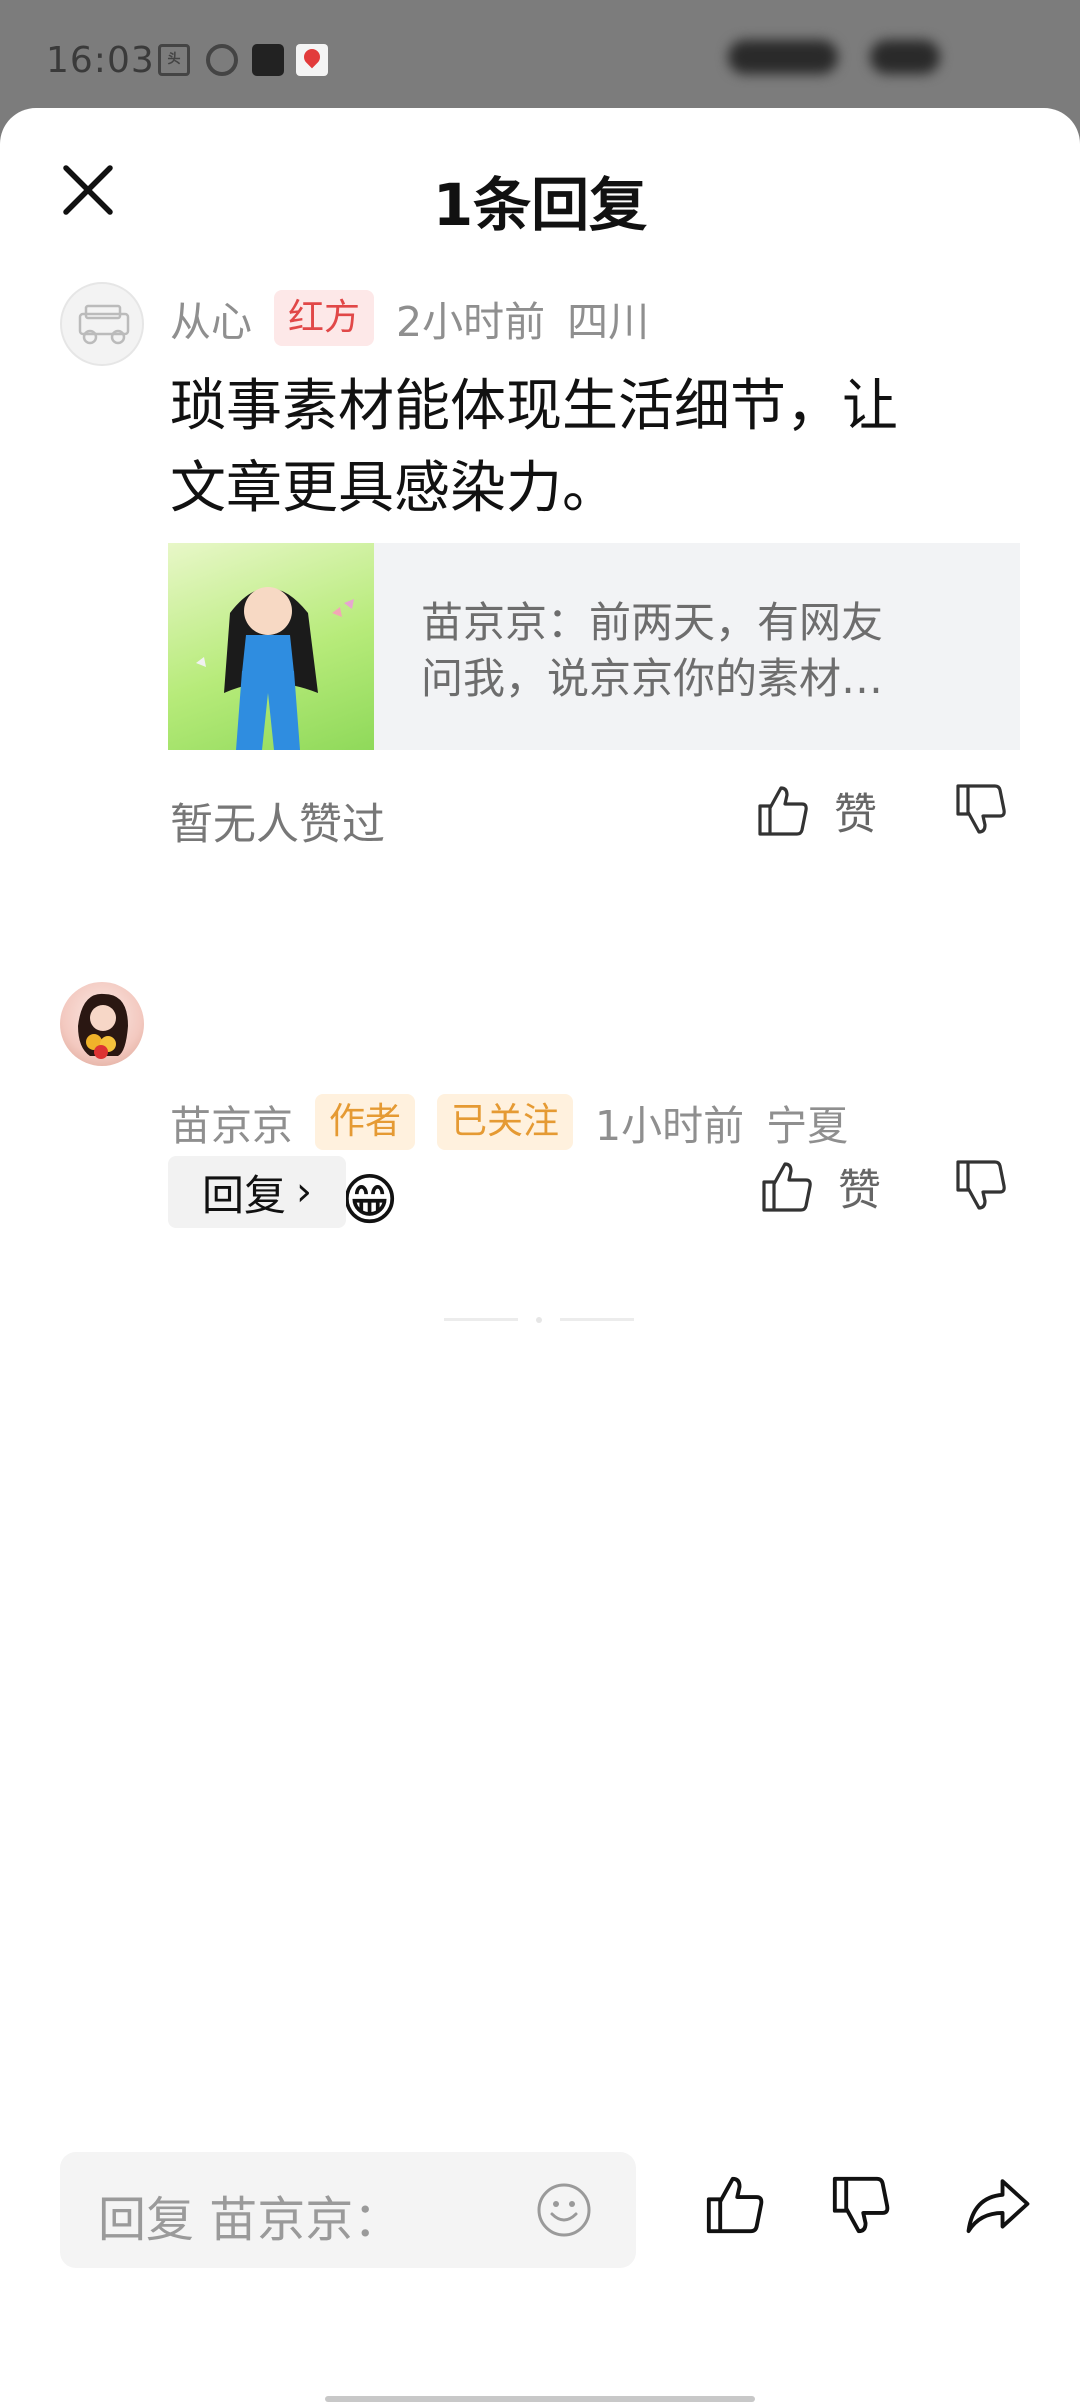 The height and width of the screenshot is (2408, 1080). Describe the element at coordinates (539, 1320) in the screenshot. I see `end-dot` at that location.